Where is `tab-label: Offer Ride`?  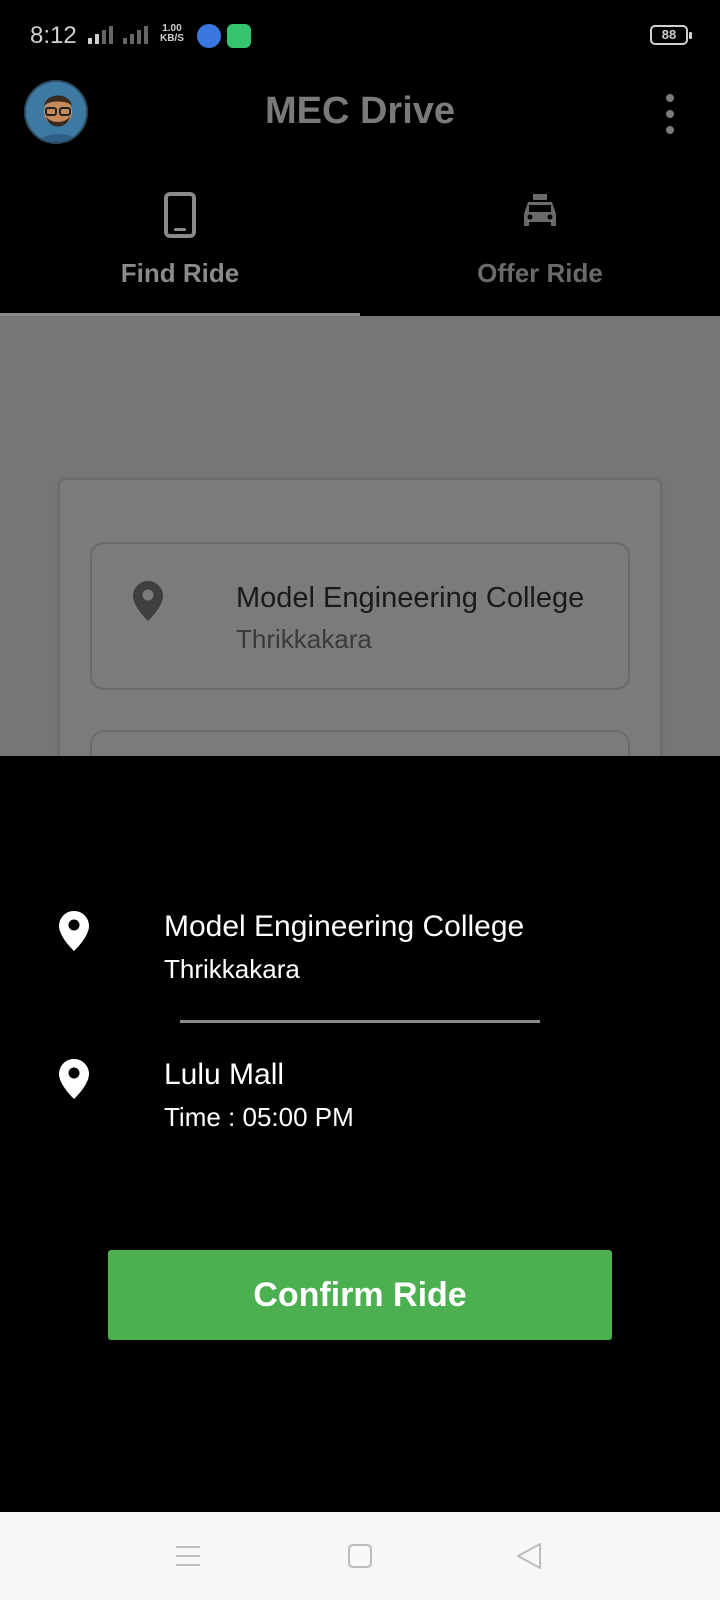 tab-label: Offer Ride is located at coordinates (540, 273).